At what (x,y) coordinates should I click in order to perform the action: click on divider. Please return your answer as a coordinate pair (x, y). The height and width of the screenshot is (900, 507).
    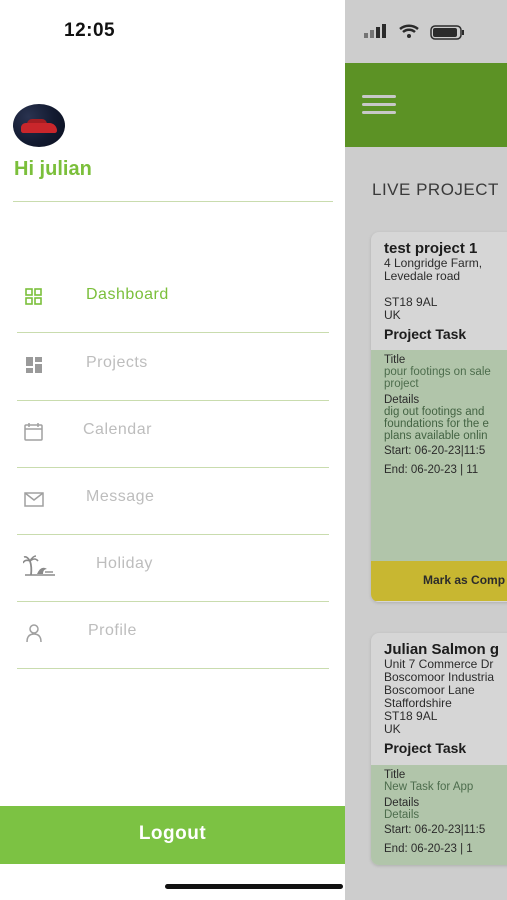
    Looking at the image, I should click on (173, 201).